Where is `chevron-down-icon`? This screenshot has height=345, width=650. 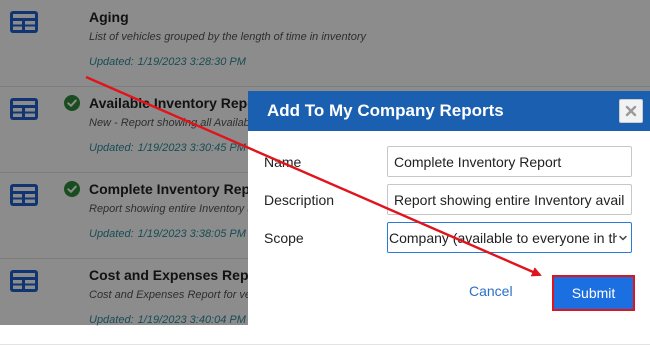 chevron-down-icon is located at coordinates (623, 238).